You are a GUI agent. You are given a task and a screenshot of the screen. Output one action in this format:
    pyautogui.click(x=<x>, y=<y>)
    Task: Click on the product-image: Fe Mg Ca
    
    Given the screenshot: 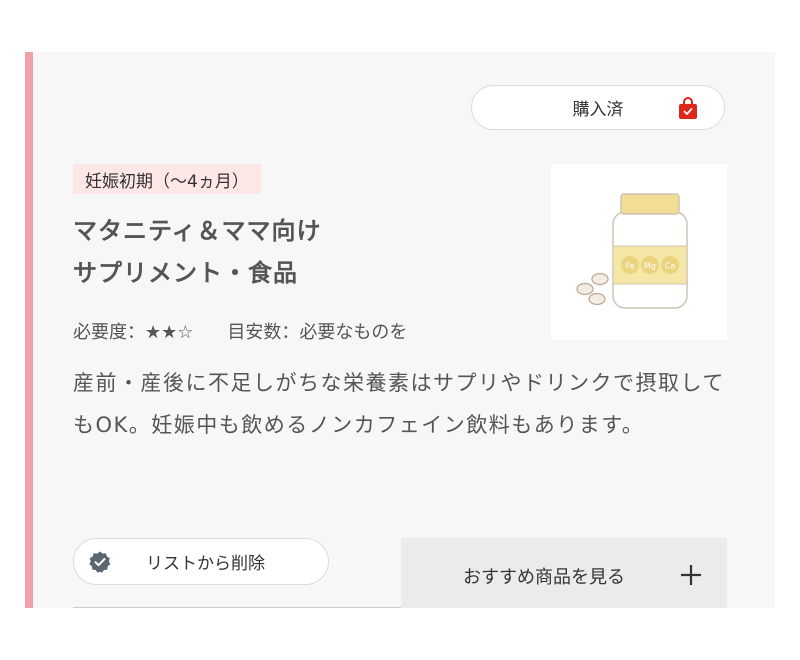 What is the action you would take?
    pyautogui.click(x=639, y=252)
    